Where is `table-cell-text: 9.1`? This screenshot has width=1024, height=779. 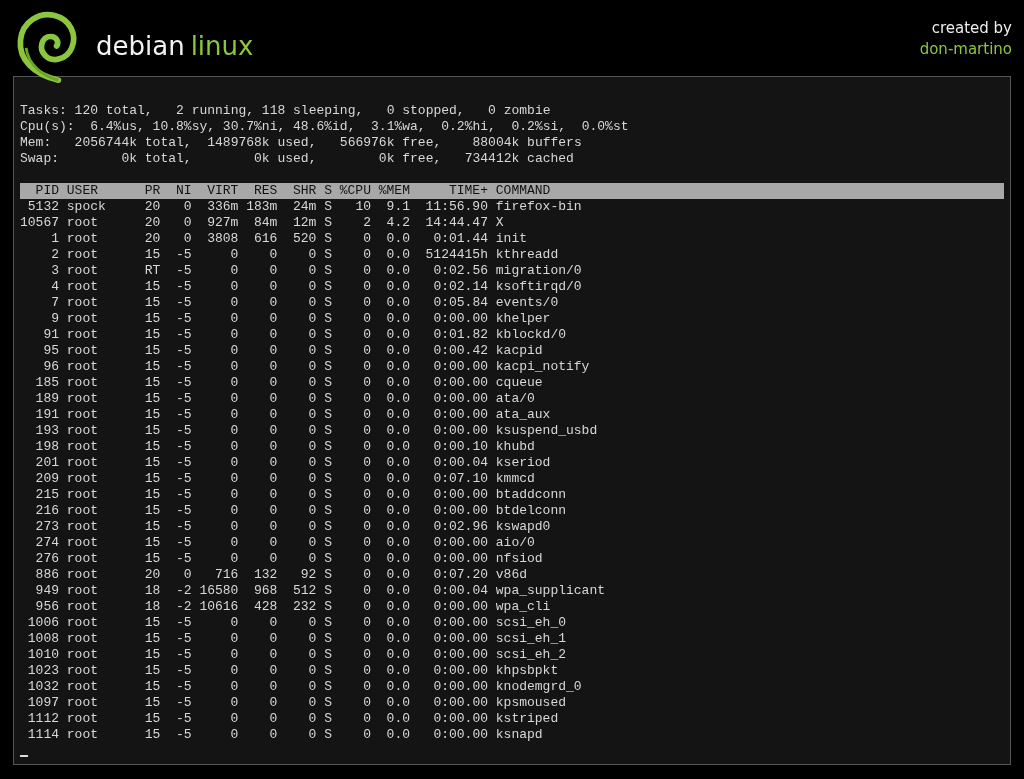
table-cell-text: 9.1 is located at coordinates (397, 207).